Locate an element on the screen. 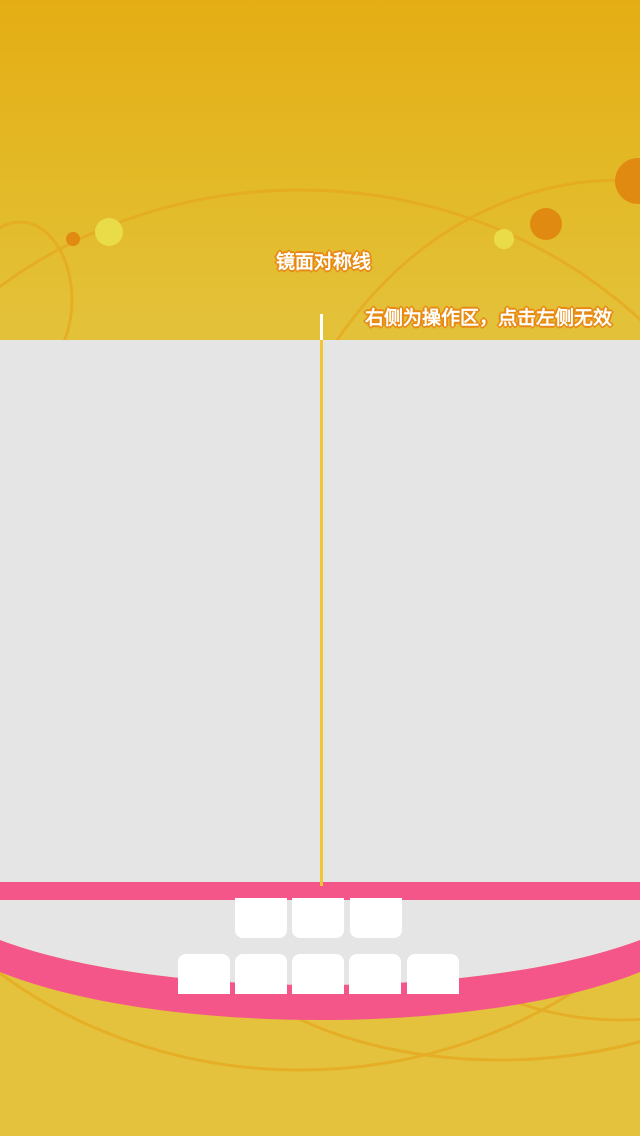  mirror-line-marker is located at coordinates (321, 327).